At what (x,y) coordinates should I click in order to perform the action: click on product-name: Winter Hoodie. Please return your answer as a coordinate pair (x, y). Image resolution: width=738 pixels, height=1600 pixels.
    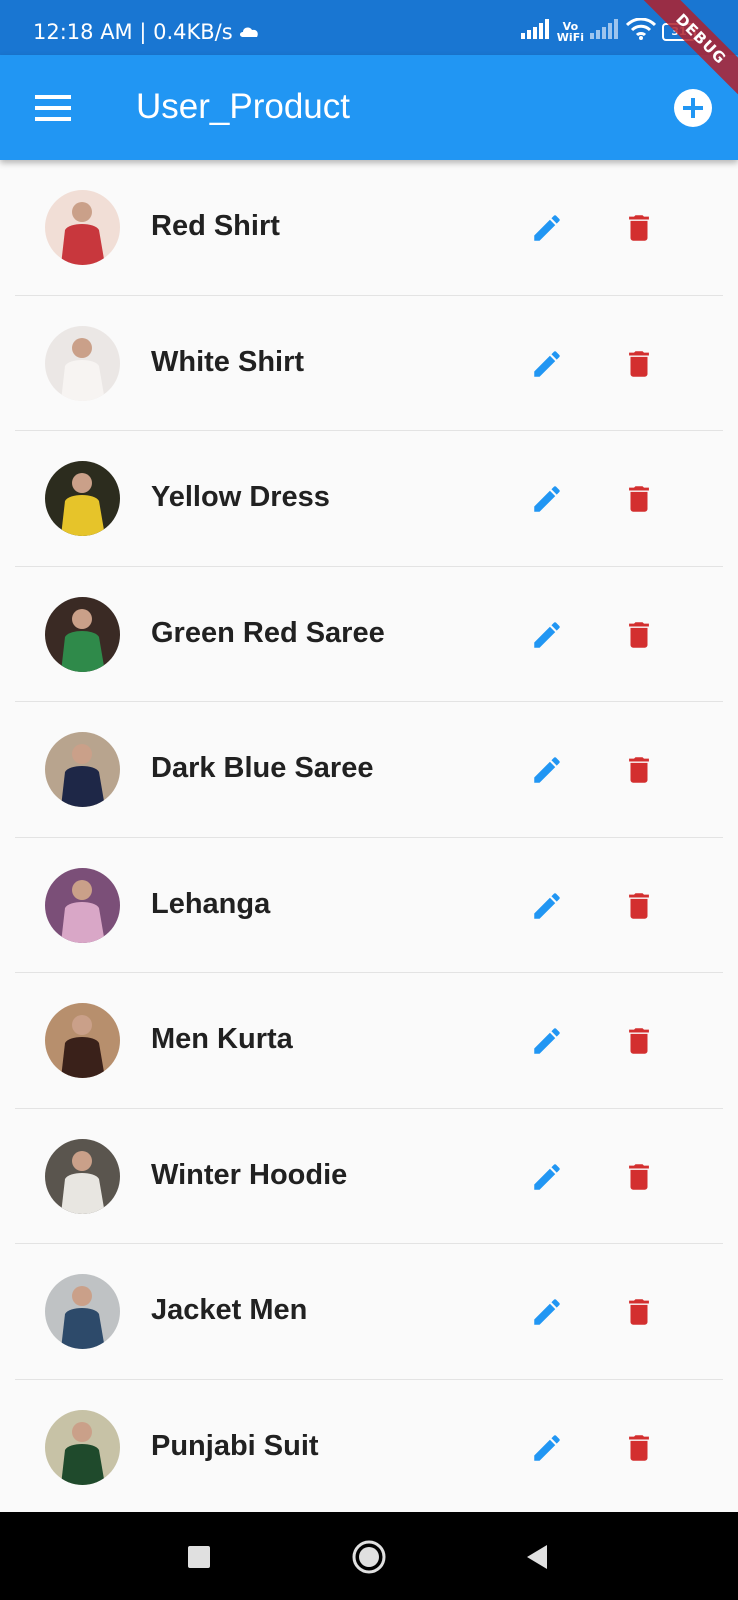
    Looking at the image, I should click on (249, 1174).